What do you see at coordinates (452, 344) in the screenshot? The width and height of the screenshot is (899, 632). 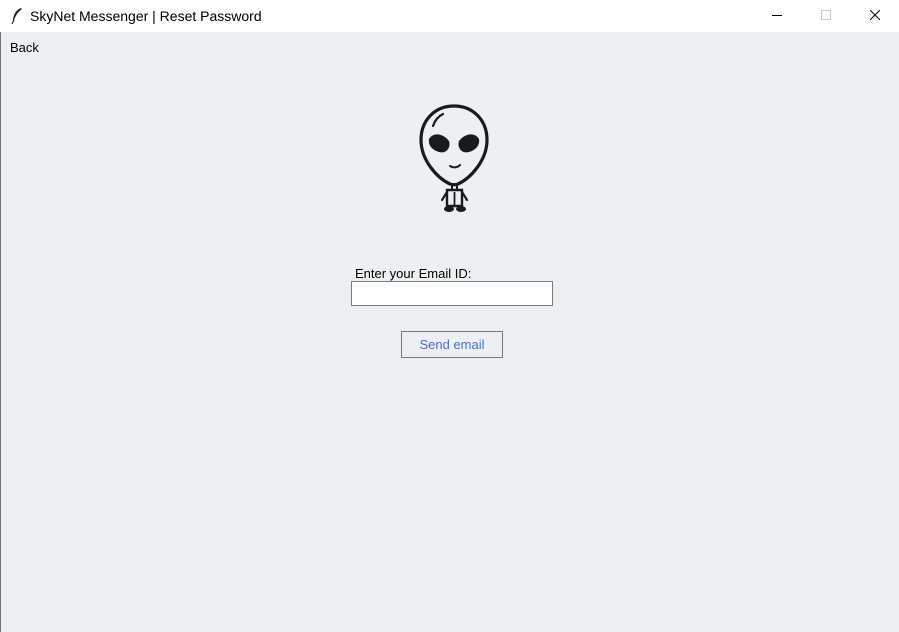 I see `send-email-button: Send email` at bounding box center [452, 344].